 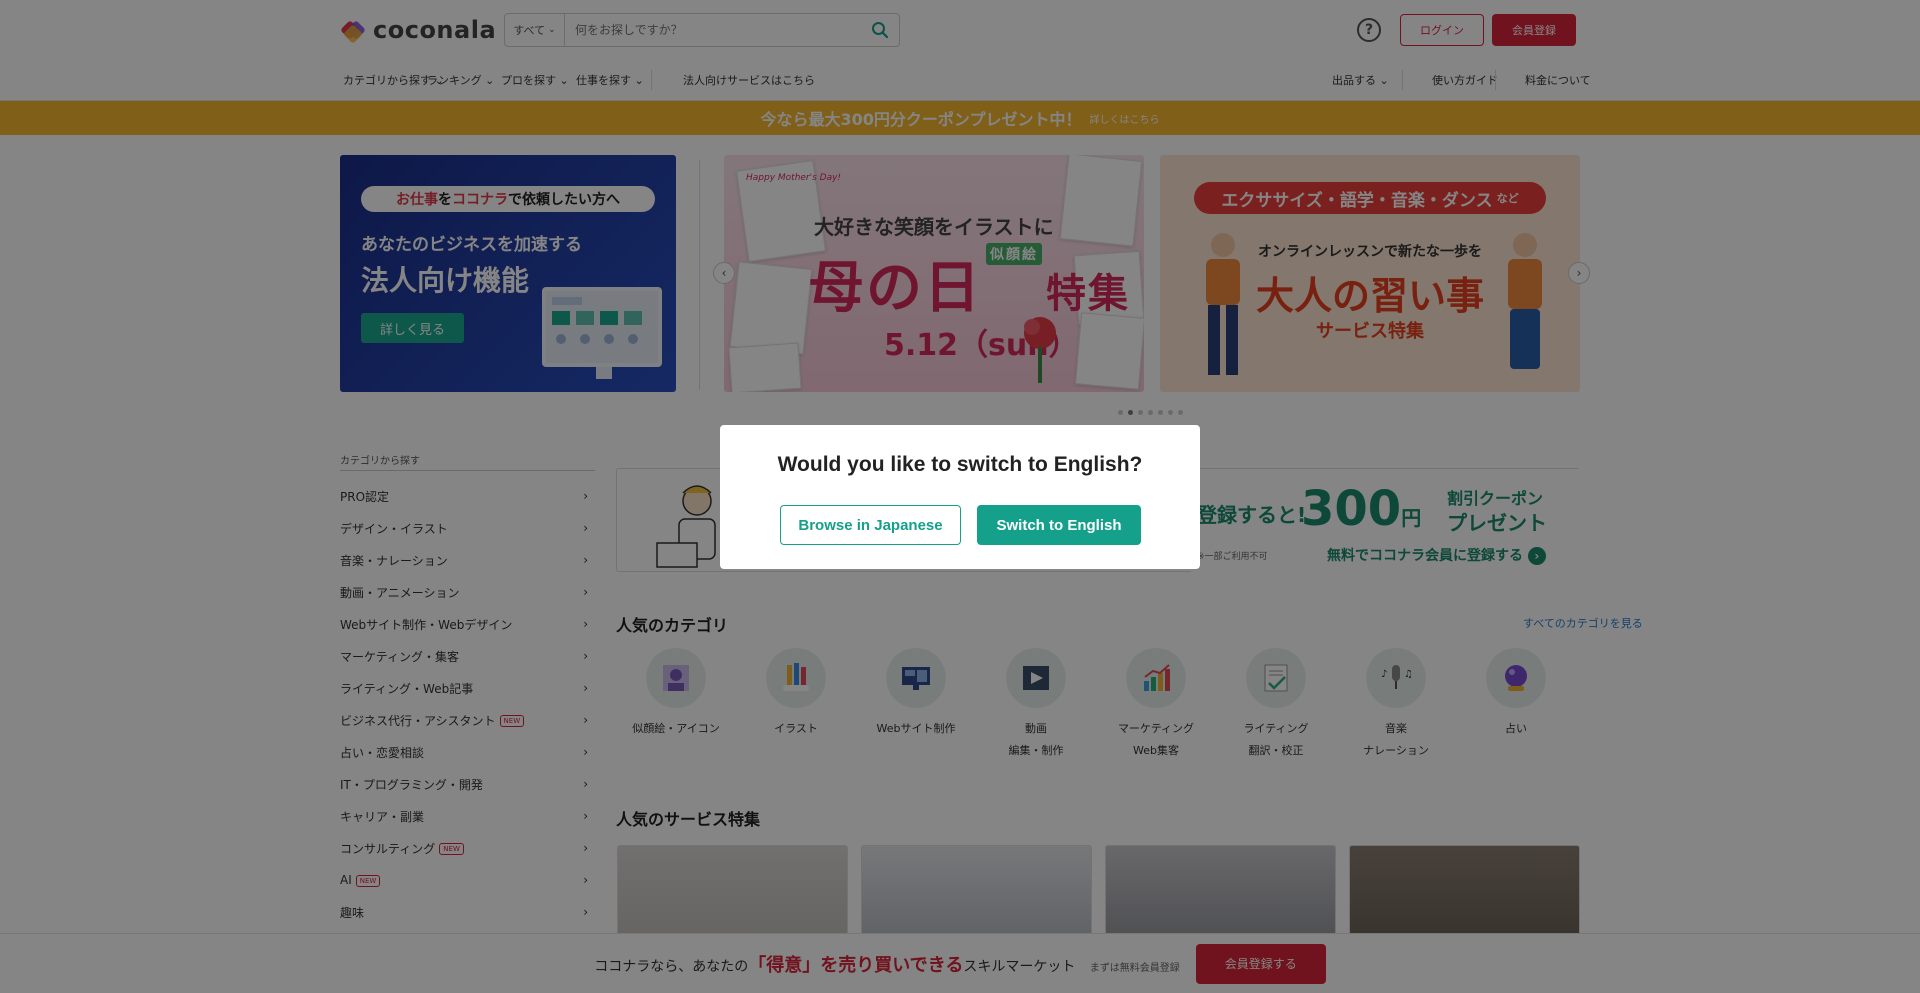 I want to click on switch-english-button: Switch to English, so click(x=1059, y=525).